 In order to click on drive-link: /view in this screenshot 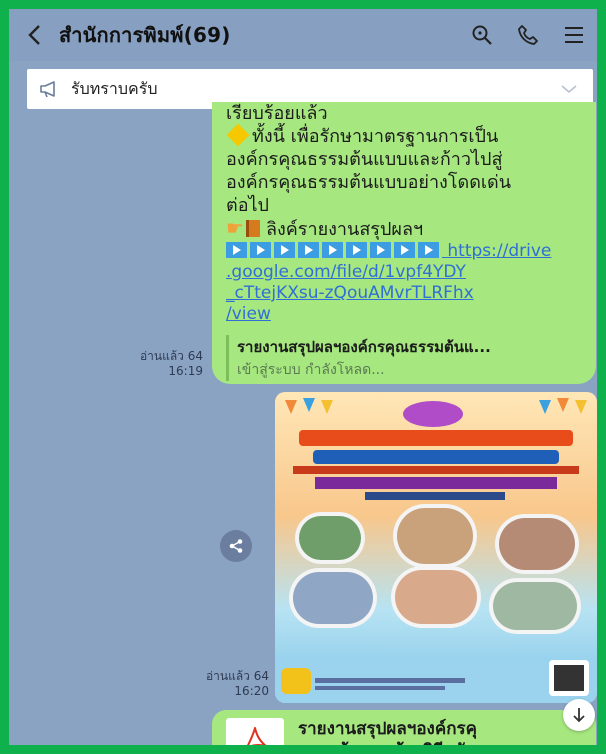, I will do `click(406, 314)`.